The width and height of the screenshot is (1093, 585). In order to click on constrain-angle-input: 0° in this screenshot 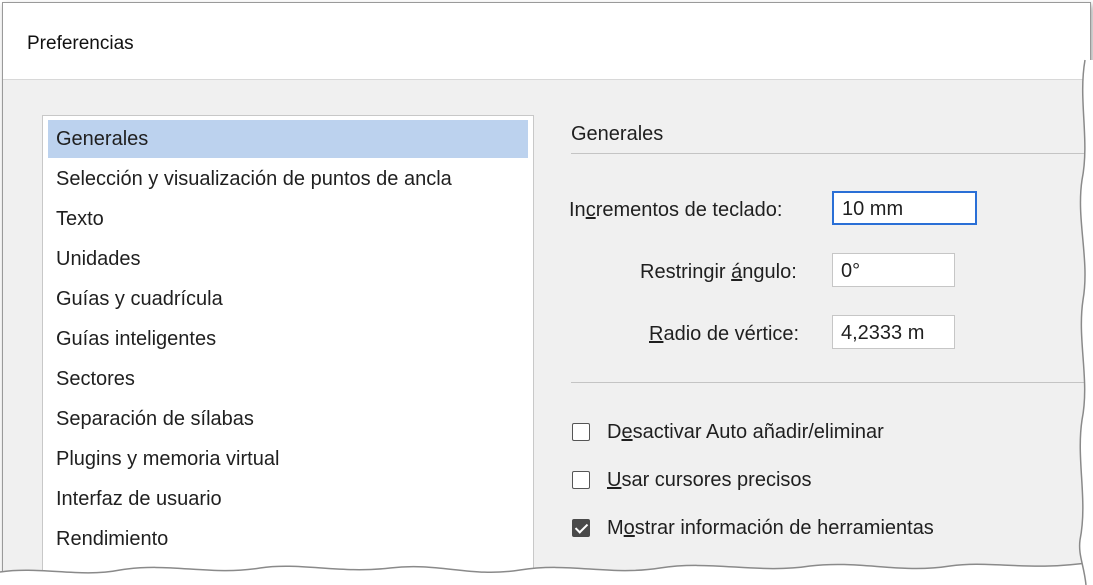, I will do `click(893, 270)`.